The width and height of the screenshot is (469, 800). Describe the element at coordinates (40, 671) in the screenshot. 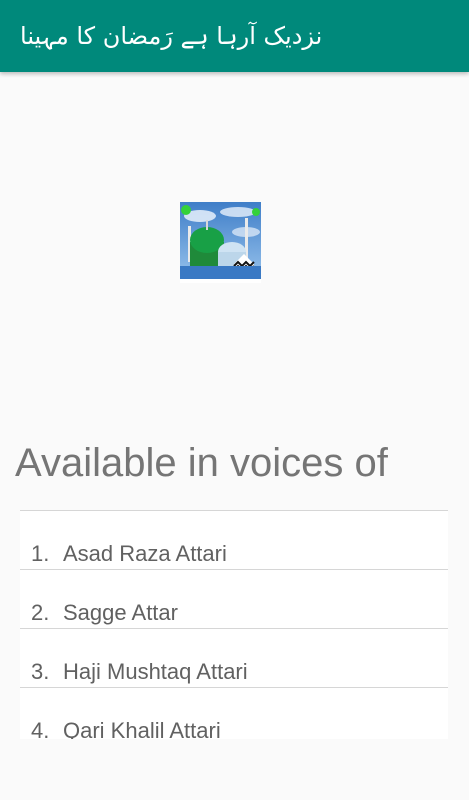

I see `list-item-number: 3.` at that location.